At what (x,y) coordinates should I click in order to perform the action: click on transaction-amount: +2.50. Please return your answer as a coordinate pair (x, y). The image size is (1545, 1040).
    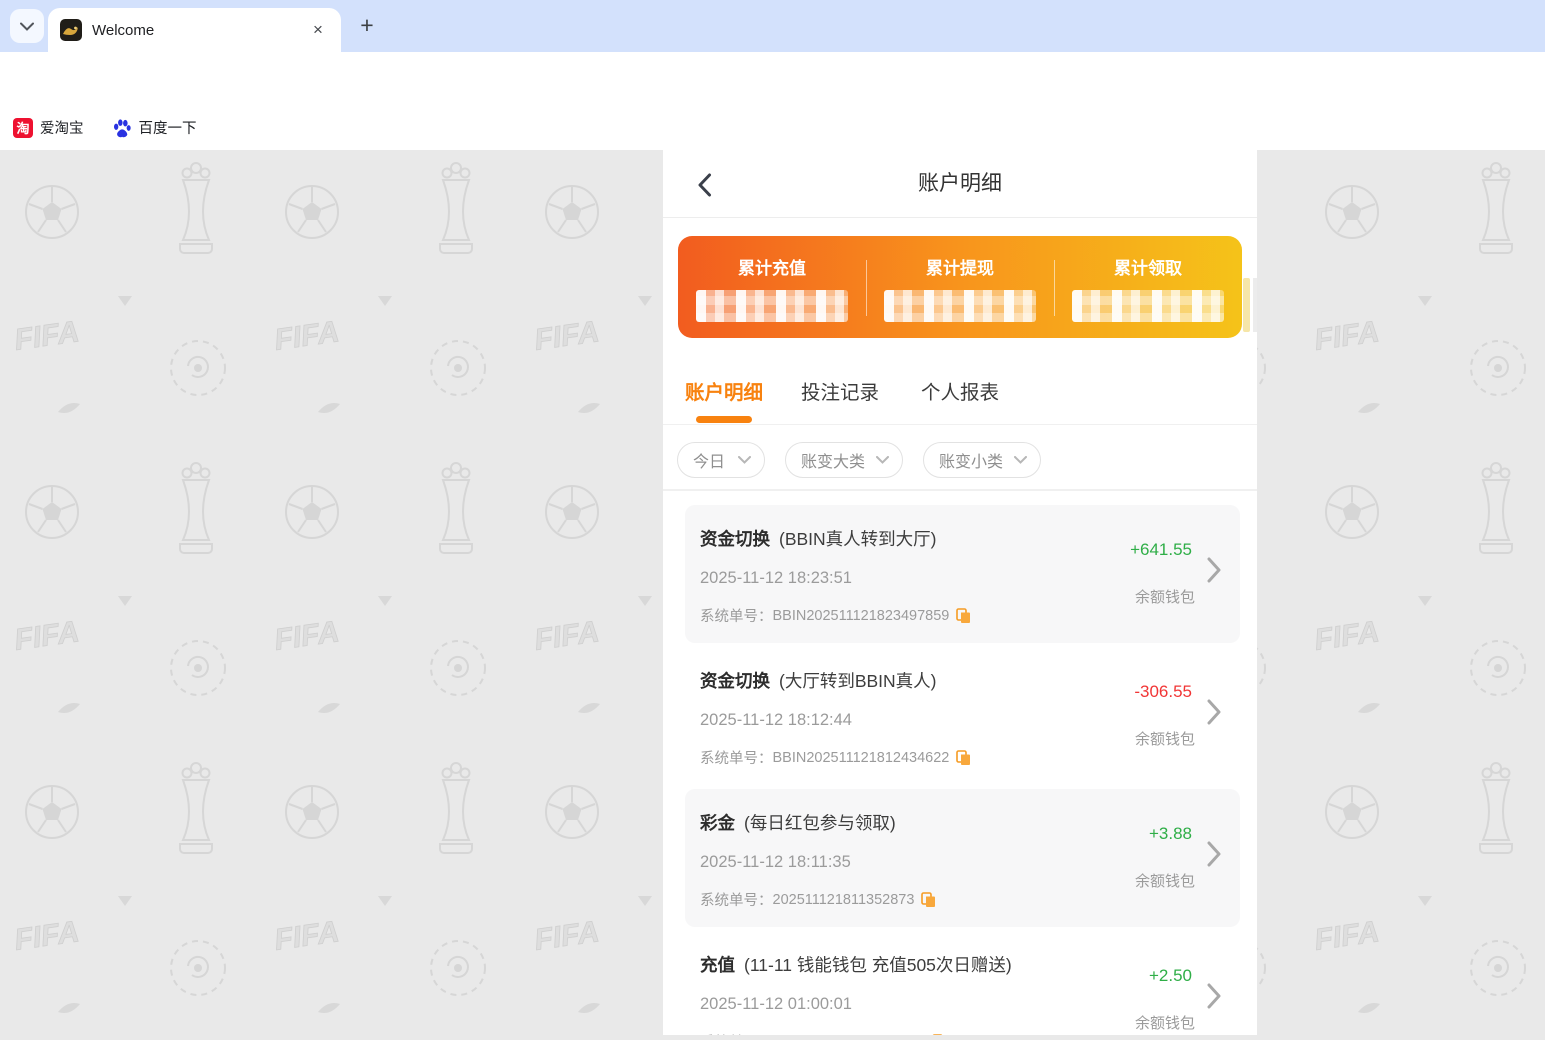
    Looking at the image, I should click on (1170, 975).